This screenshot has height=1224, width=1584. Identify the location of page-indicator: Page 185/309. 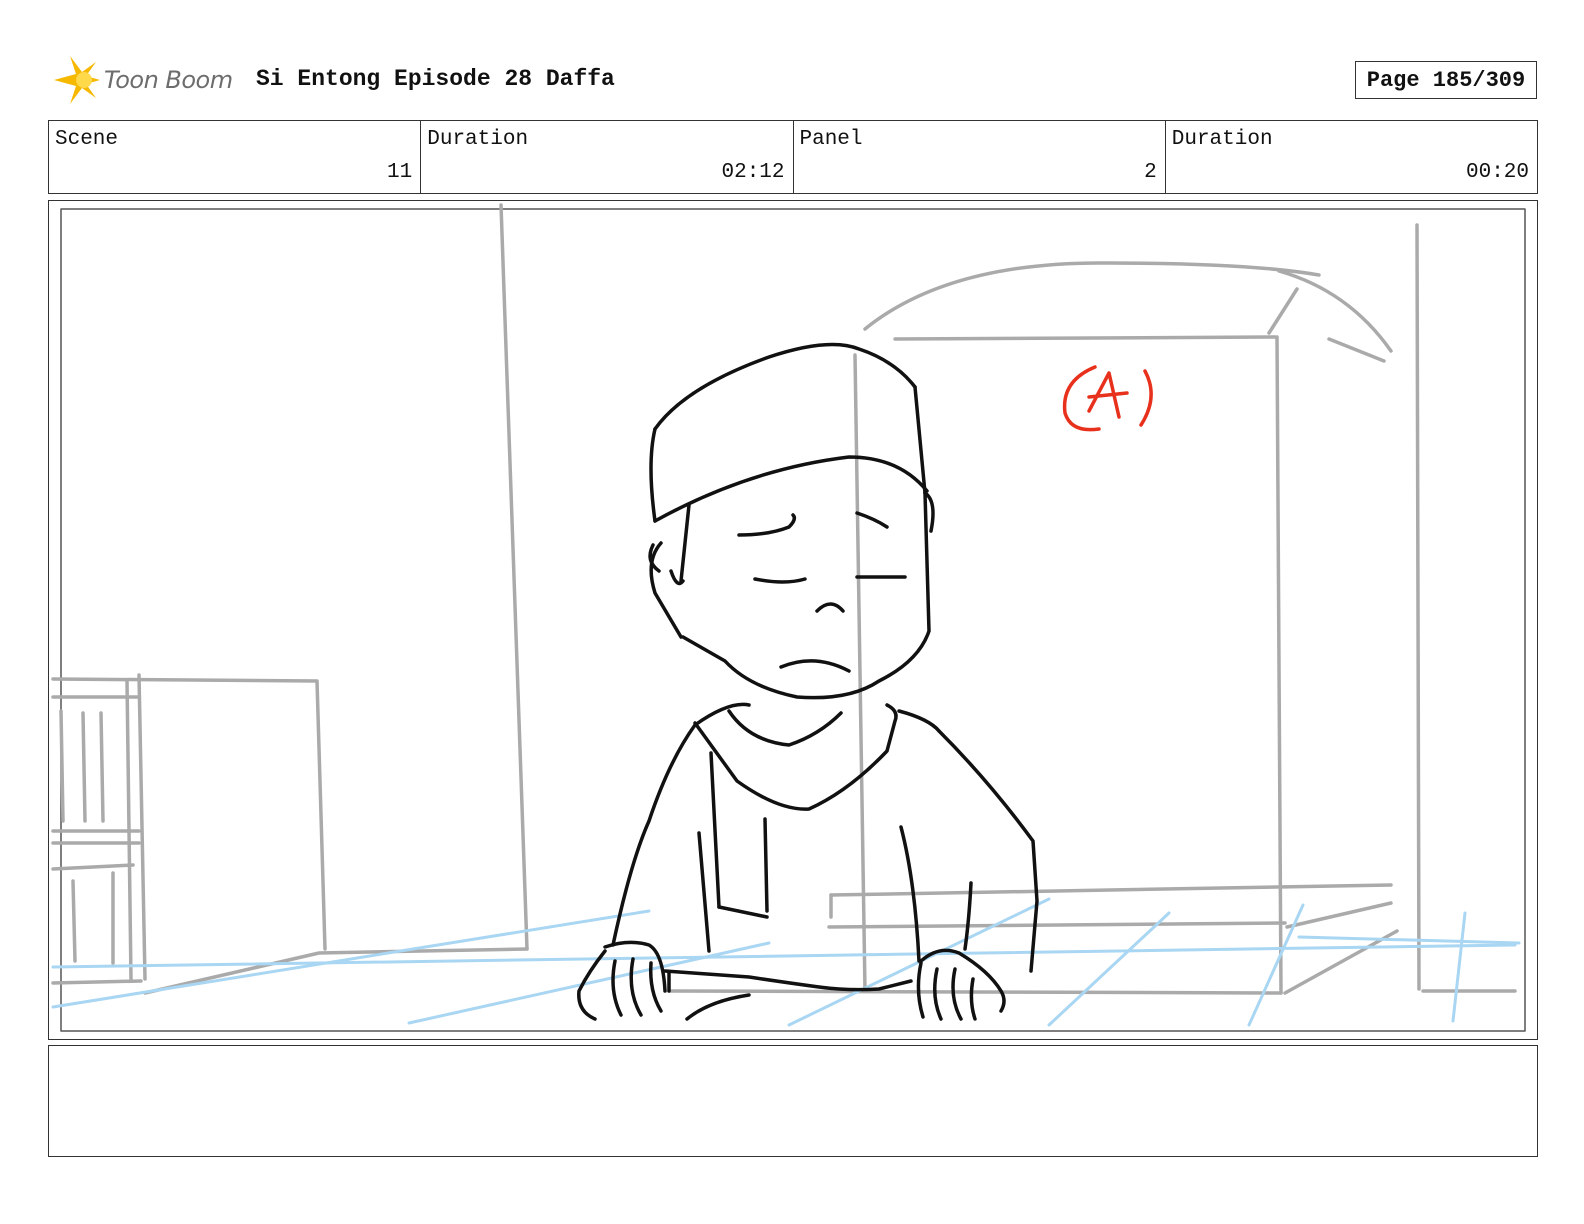
(1446, 80).